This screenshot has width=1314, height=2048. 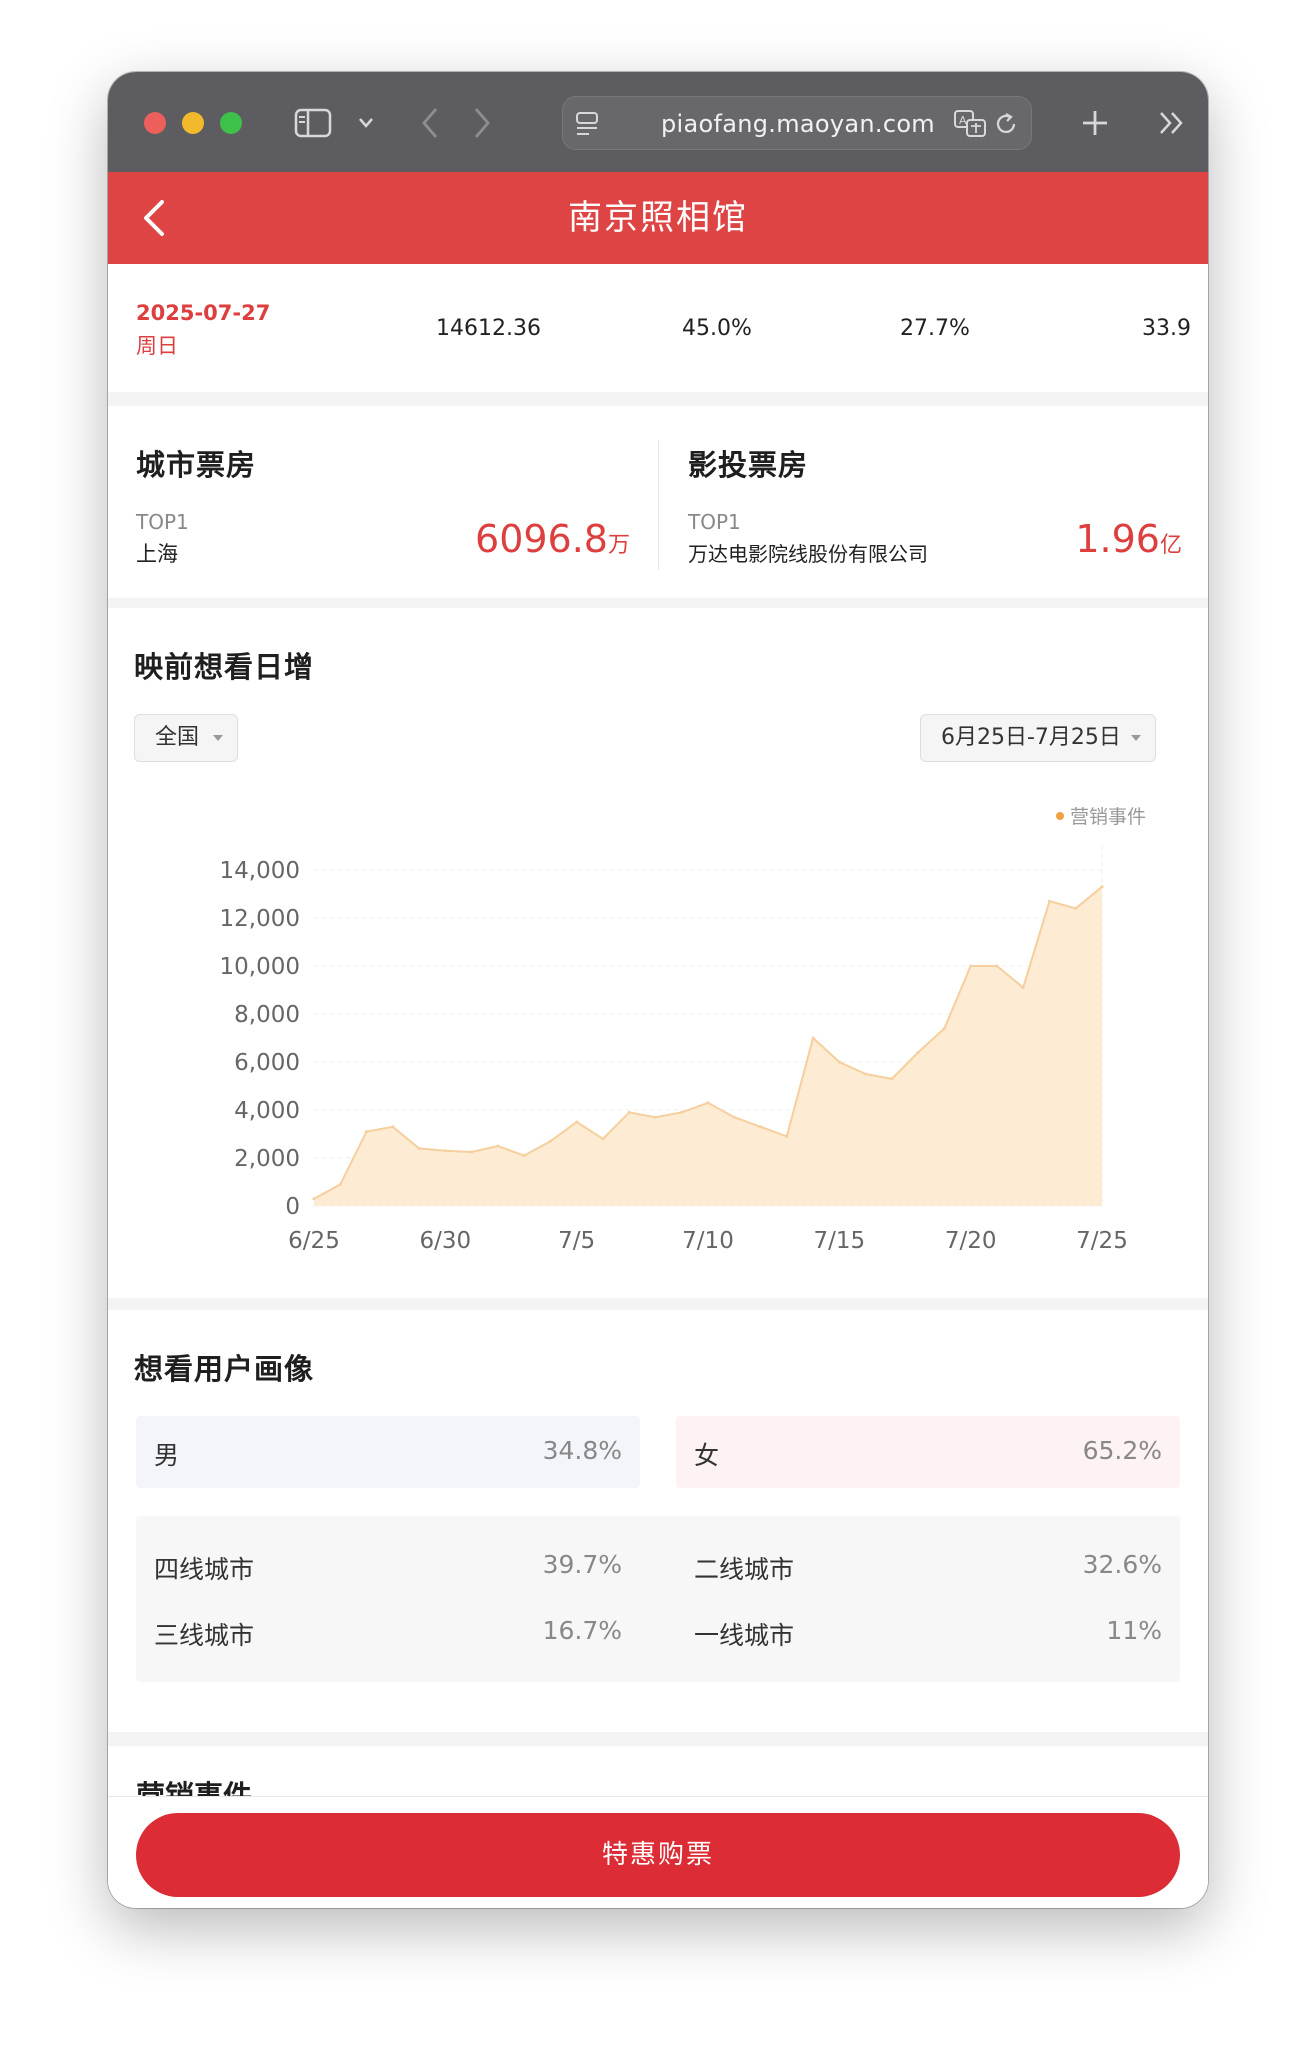 What do you see at coordinates (267, 1111) in the screenshot?
I see `y-tick-label: 4,000` at bounding box center [267, 1111].